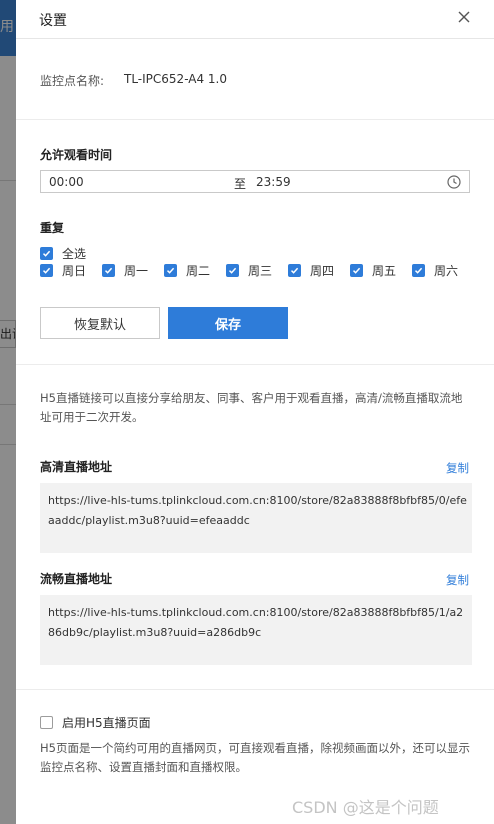  Describe the element at coordinates (454, 182) in the screenshot. I see `clock-icon` at that location.